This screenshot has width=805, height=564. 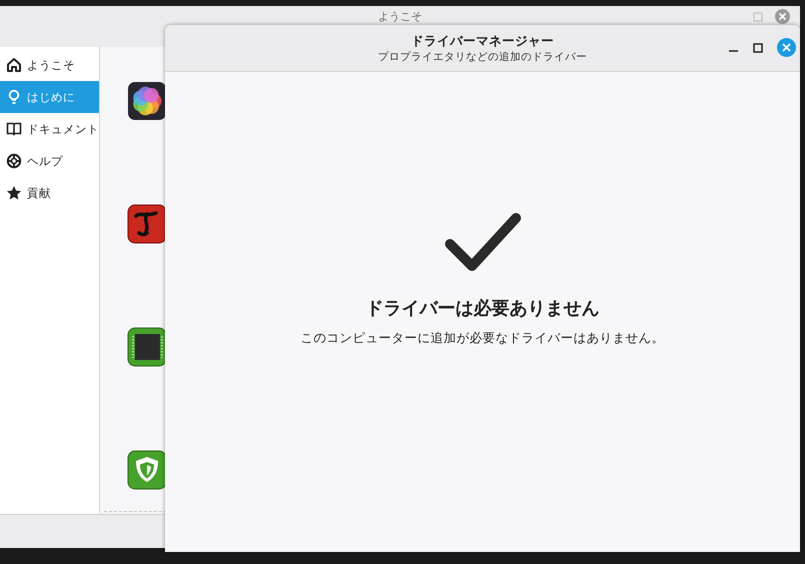 I want to click on window-title: ようこそ, so click(x=400, y=16).